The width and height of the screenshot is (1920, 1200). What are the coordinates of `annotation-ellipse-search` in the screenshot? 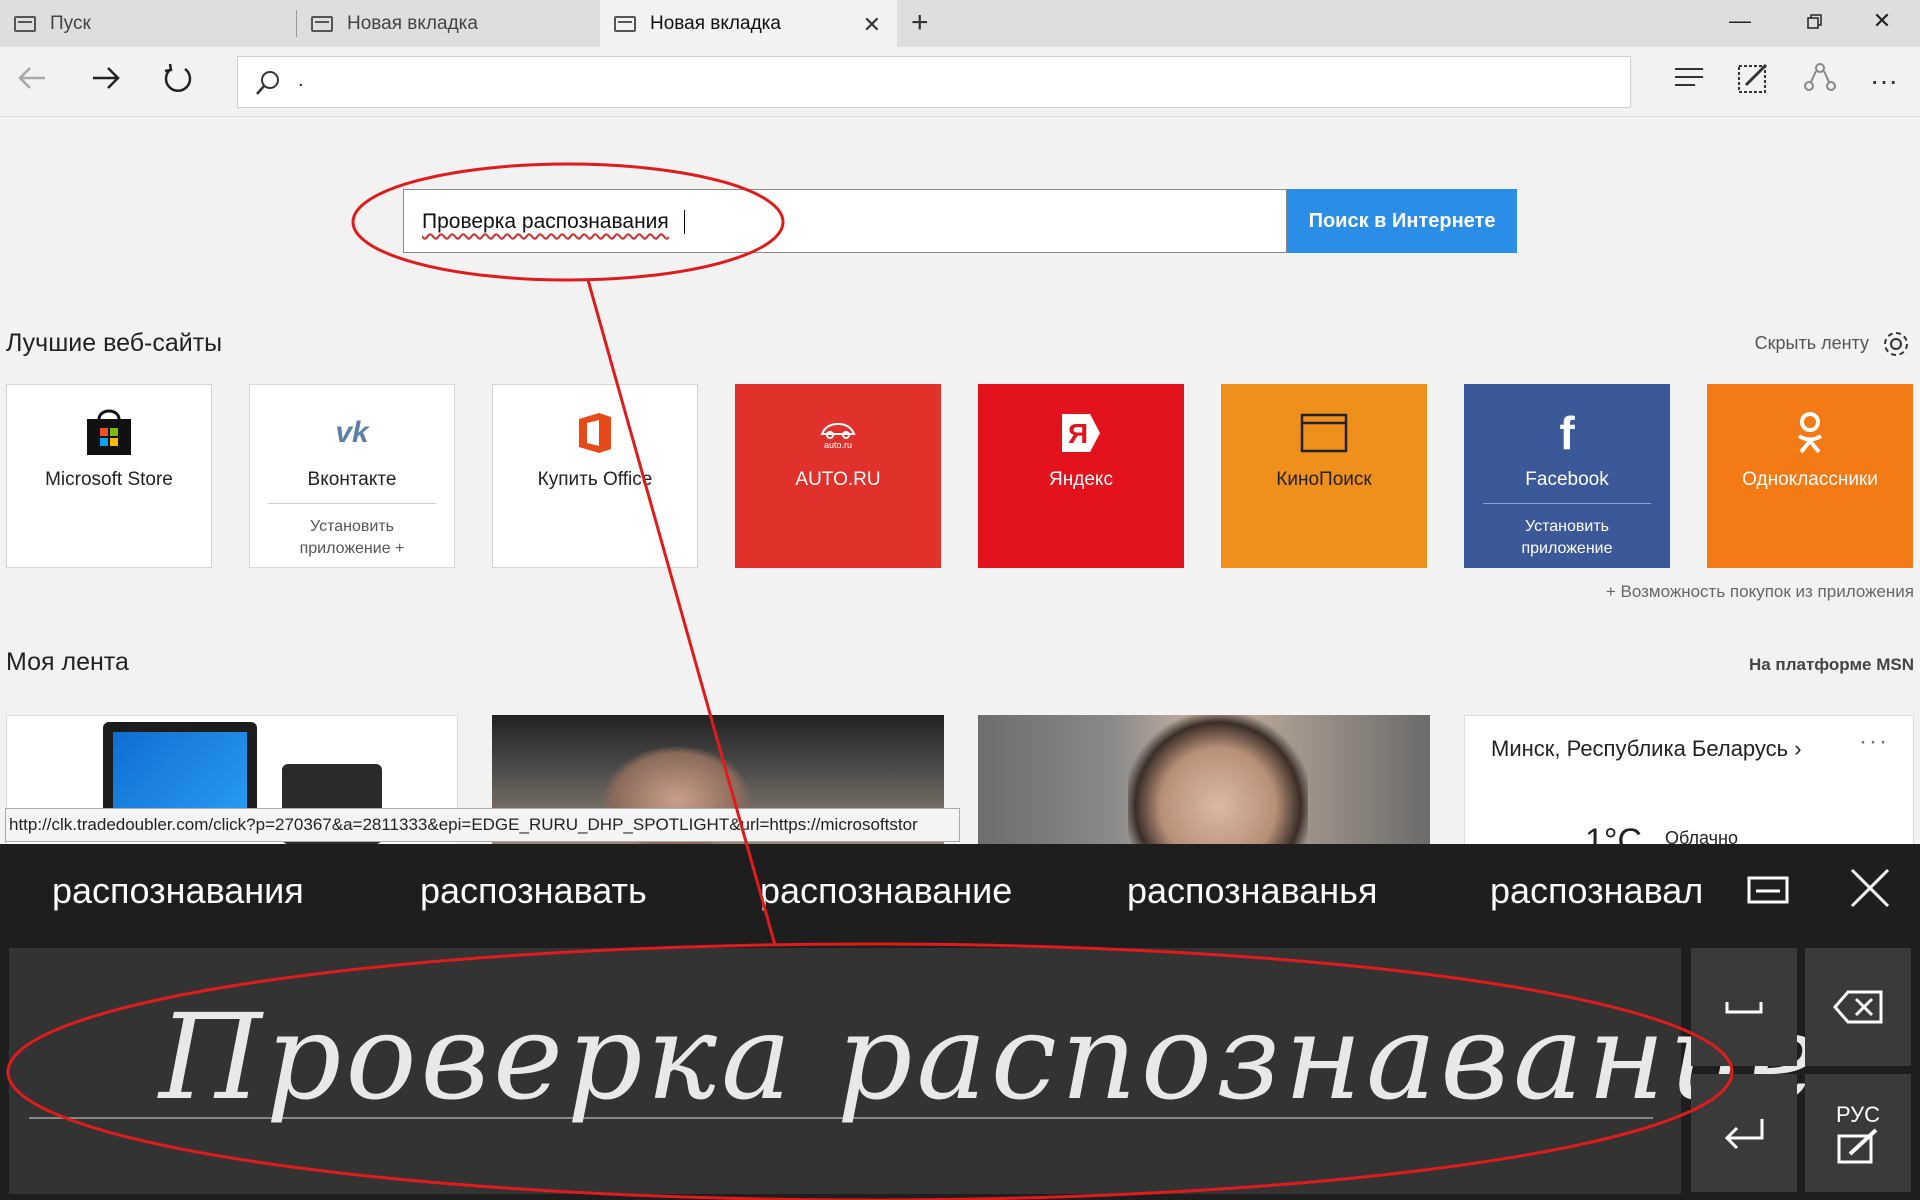 It's located at (568, 222).